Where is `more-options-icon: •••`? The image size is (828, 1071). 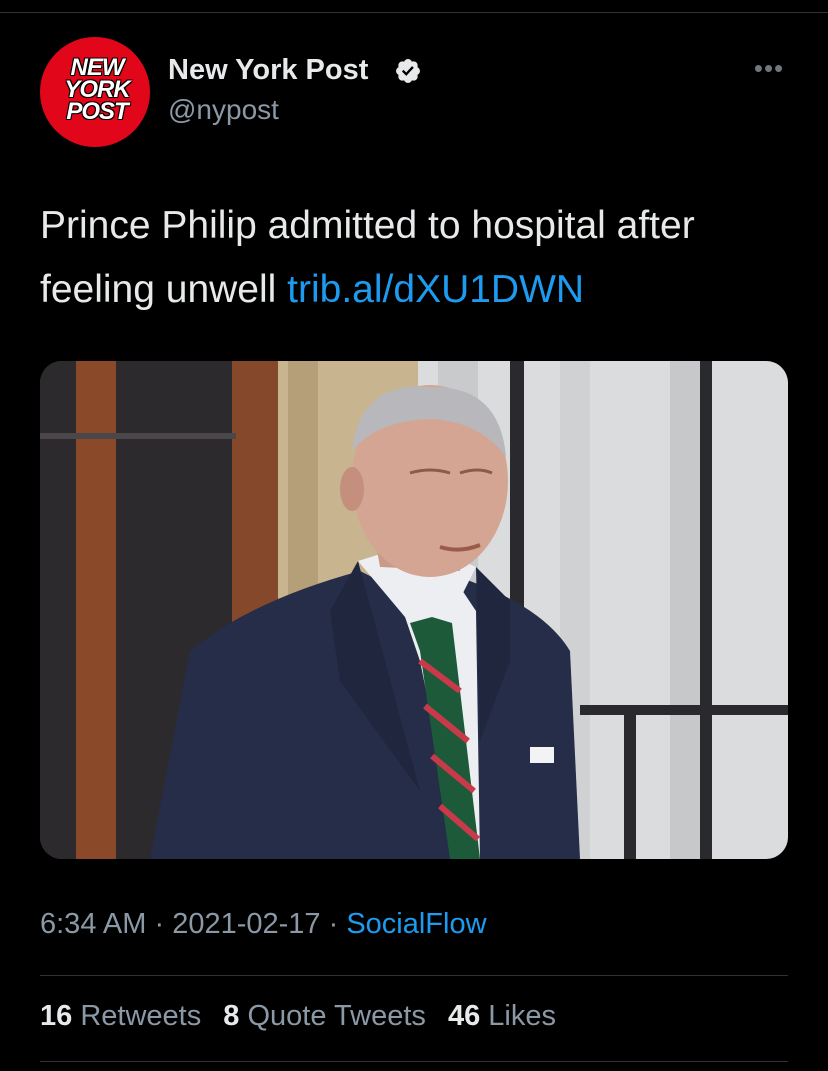 more-options-icon: ••• is located at coordinates (769, 68).